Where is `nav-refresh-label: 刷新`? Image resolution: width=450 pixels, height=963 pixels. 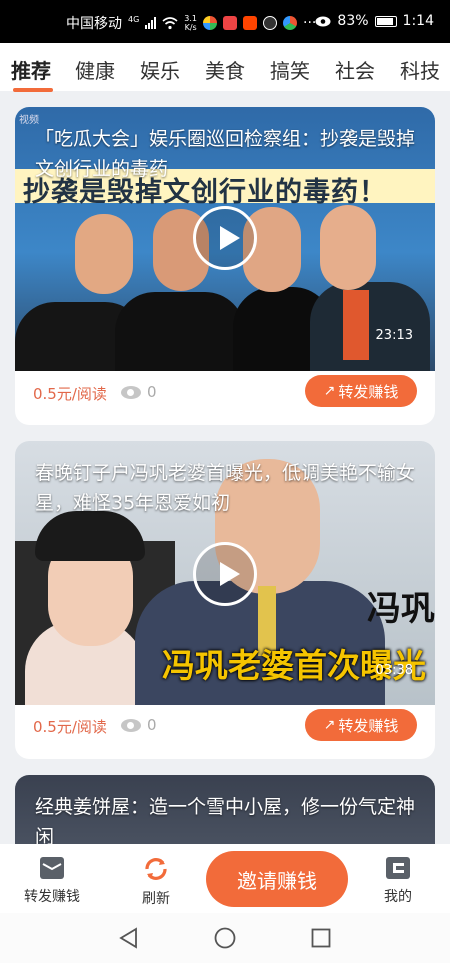
nav-refresh-label: 刷新 is located at coordinates (156, 899).